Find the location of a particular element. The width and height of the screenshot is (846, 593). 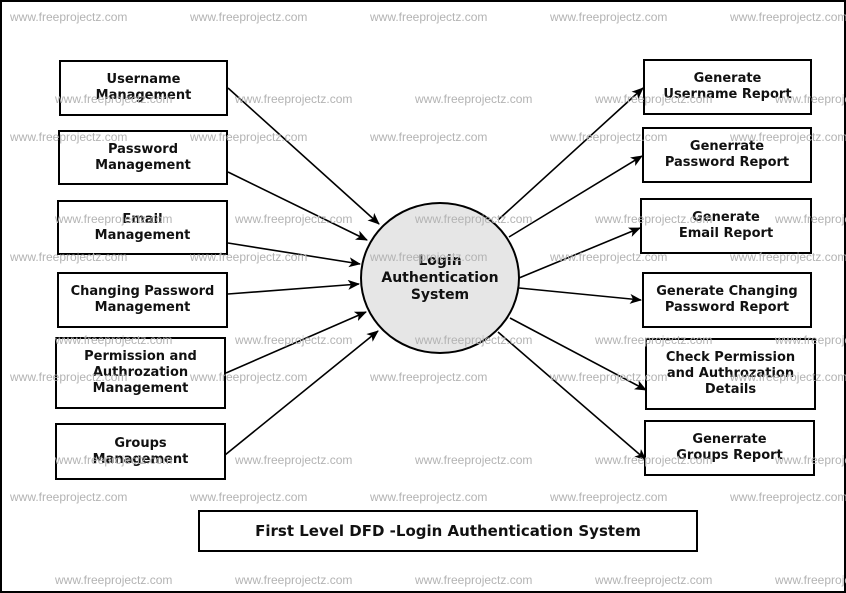

flow-changing-password-to-process is located at coordinates (293, 287).